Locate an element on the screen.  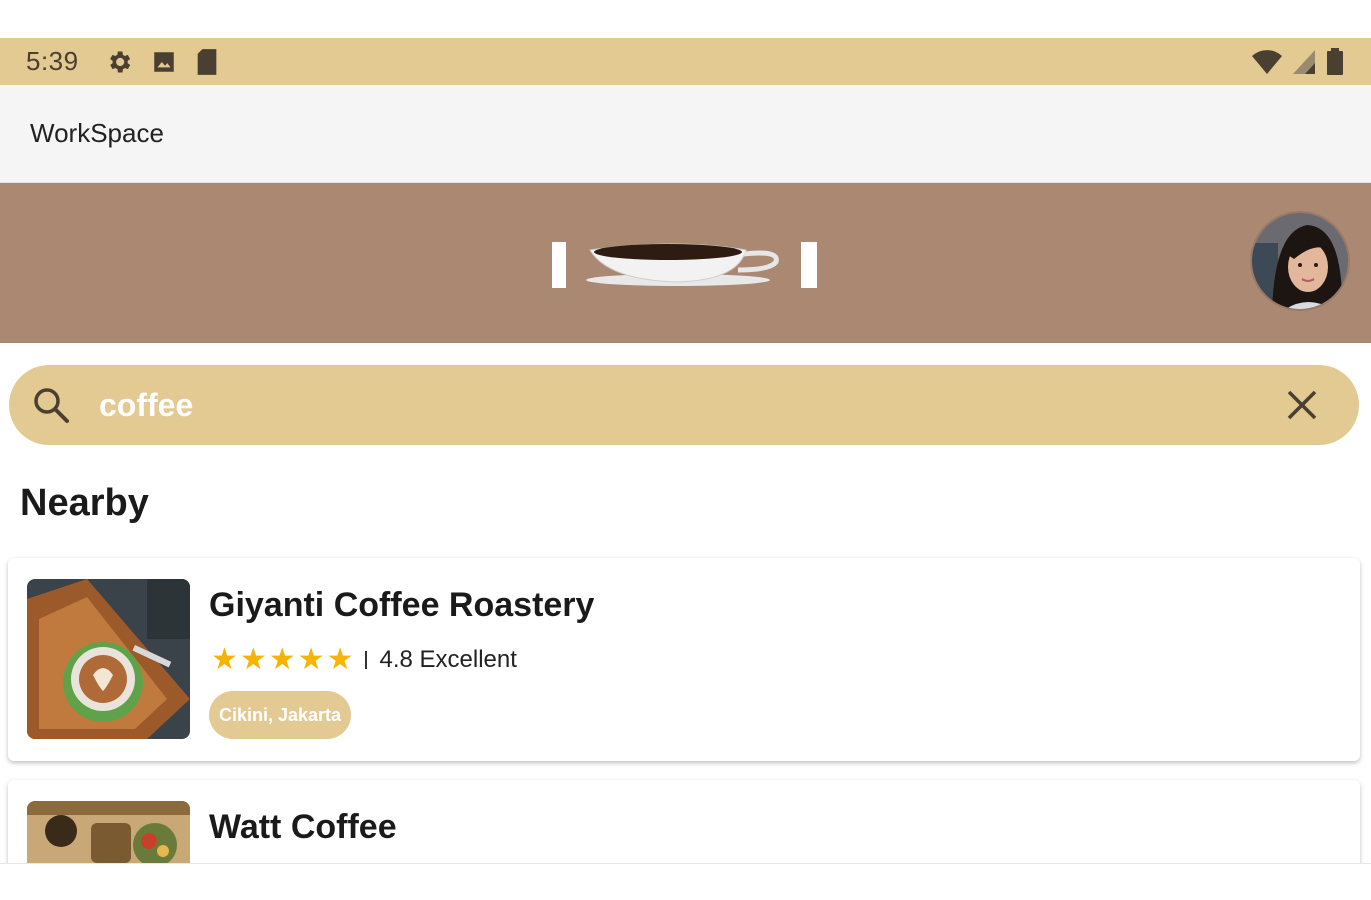
place-name: Giyanti Coffee Roastery is located at coordinates (402, 605).